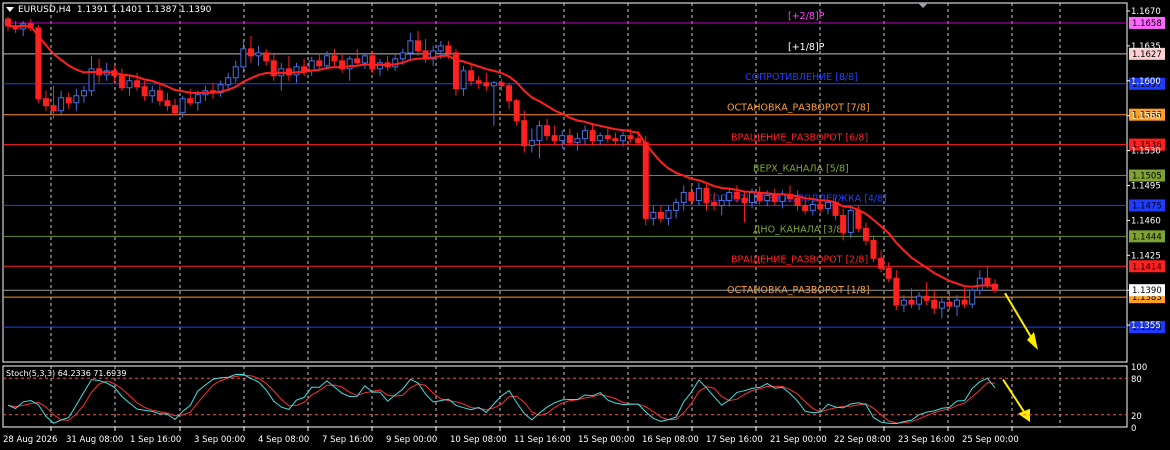  I want to click on stoch-signal-line, so click(501, 399).